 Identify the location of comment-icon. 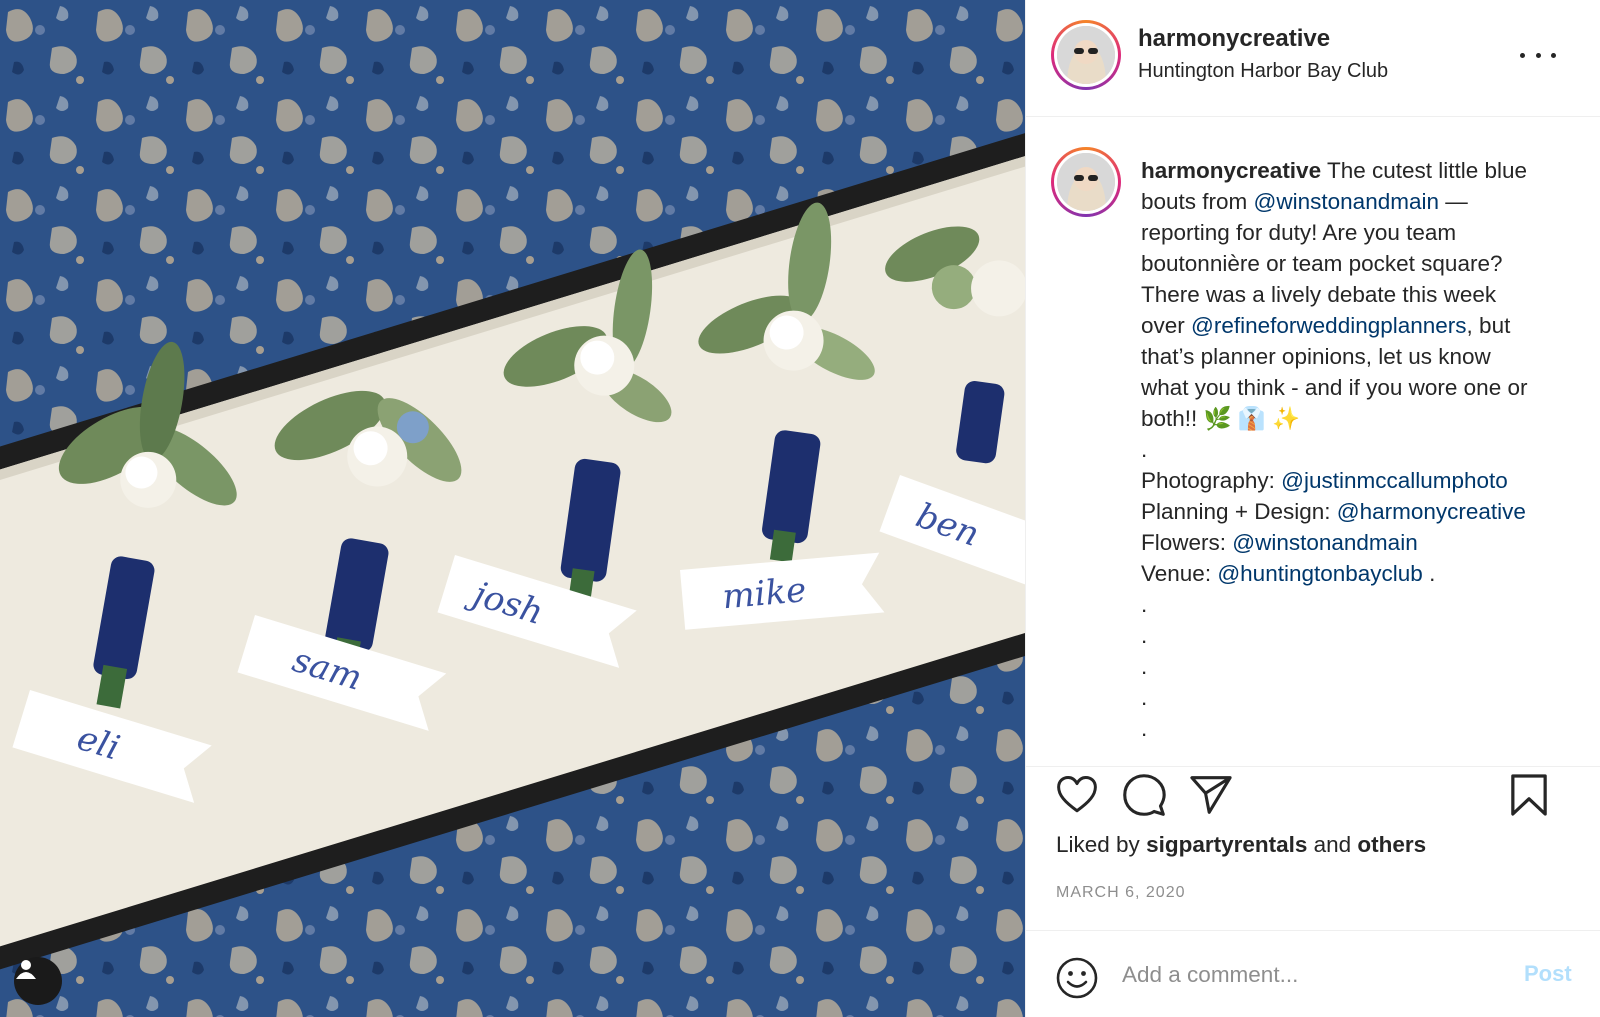
(1144, 795).